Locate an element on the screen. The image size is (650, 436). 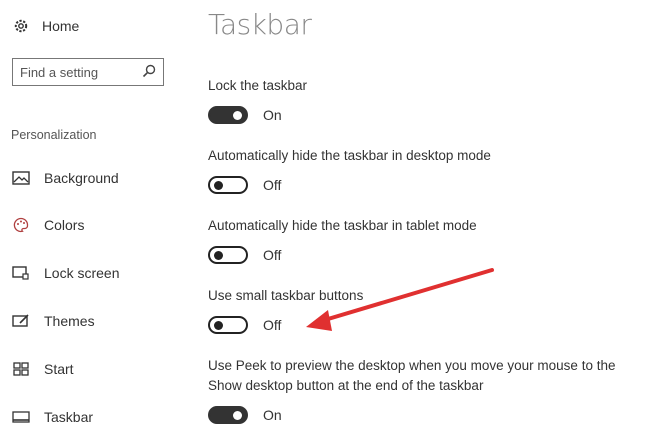
home-label: Home is located at coordinates (61, 26).